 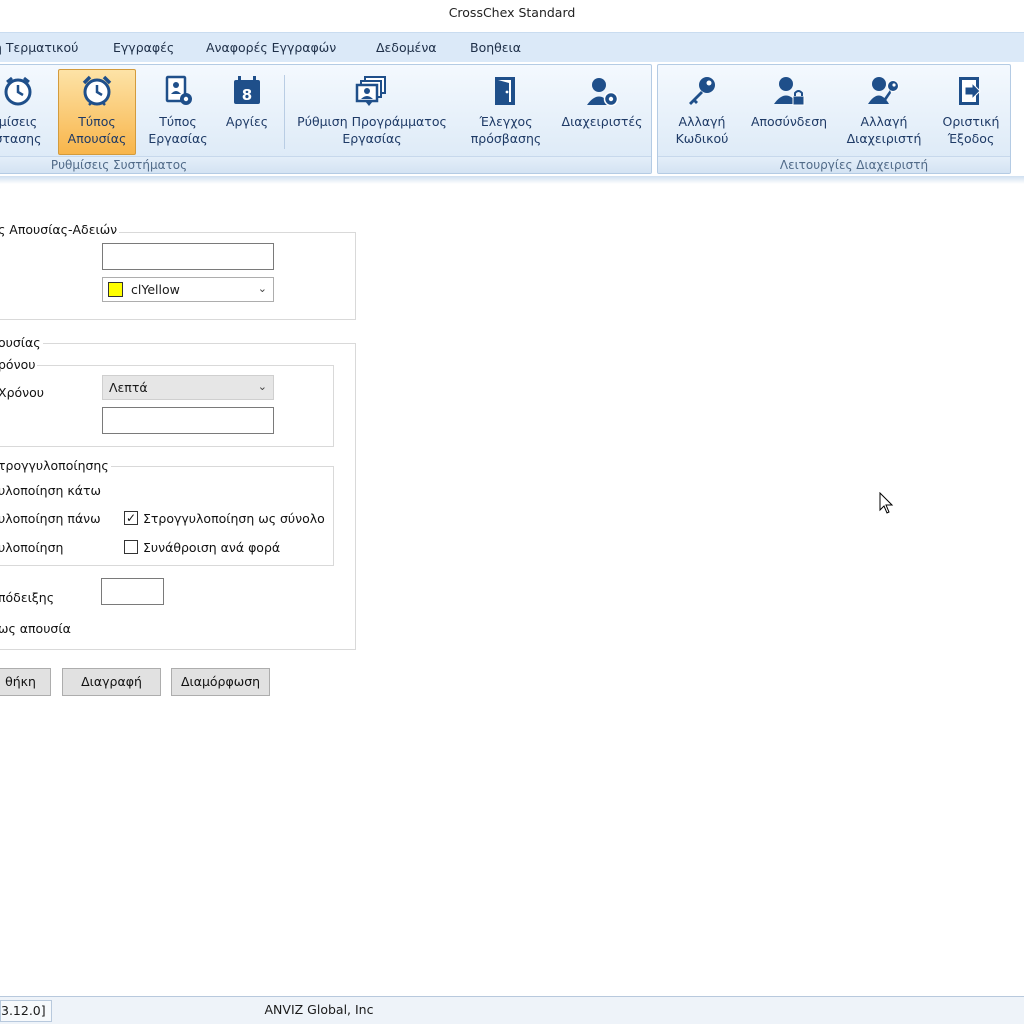 What do you see at coordinates (702, 91) in the screenshot?
I see `key-icon` at bounding box center [702, 91].